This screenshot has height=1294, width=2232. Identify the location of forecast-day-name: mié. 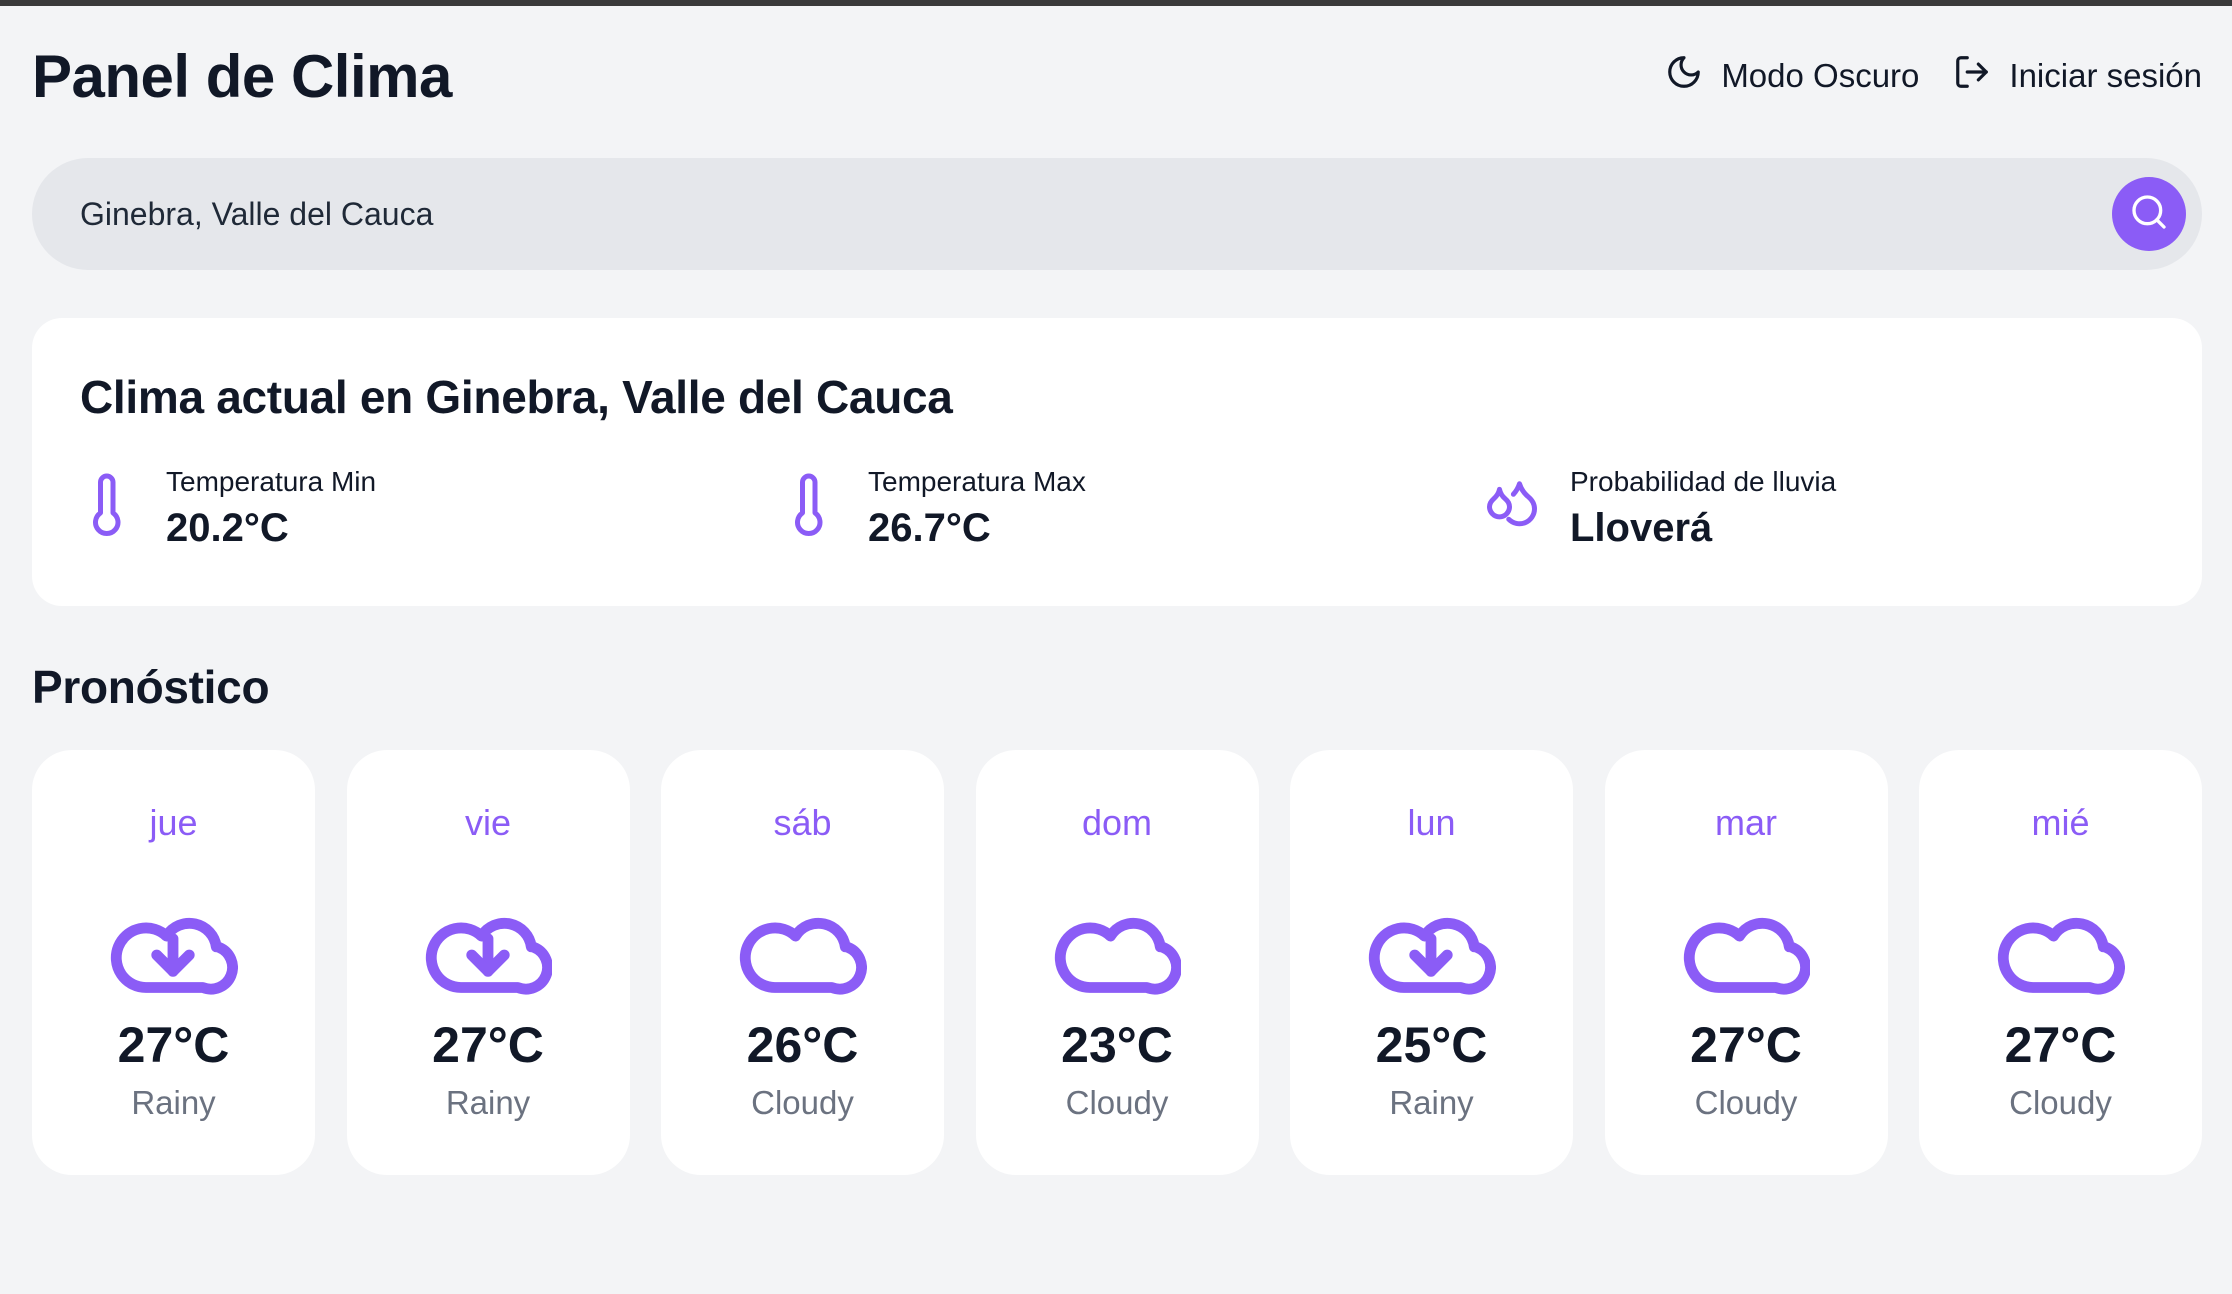
(2060, 822).